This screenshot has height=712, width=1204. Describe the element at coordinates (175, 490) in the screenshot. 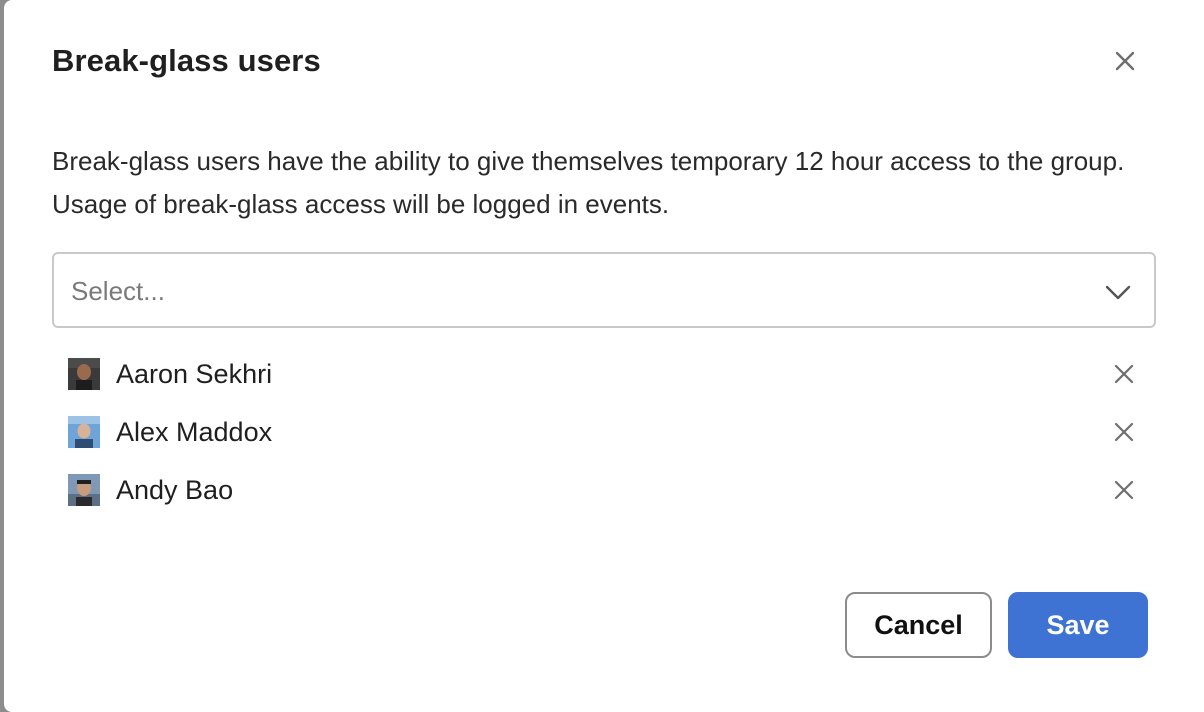

I see `user-name: Andy Bao` at that location.